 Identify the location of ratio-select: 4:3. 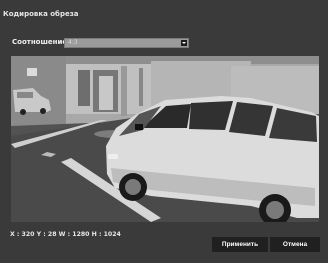
(126, 43).